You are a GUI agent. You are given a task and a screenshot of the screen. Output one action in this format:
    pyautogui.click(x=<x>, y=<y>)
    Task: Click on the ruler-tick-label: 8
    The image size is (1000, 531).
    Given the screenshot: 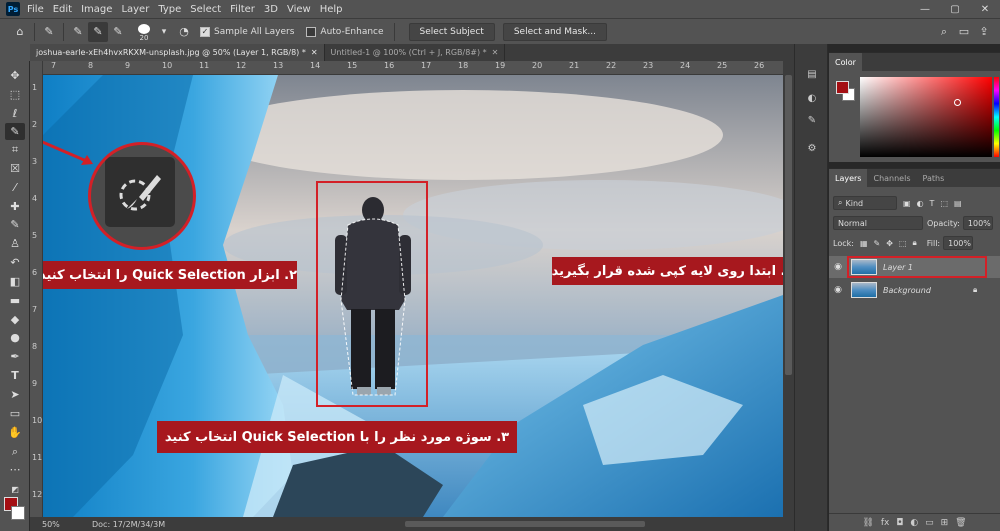 What is the action you would take?
    pyautogui.click(x=35, y=346)
    